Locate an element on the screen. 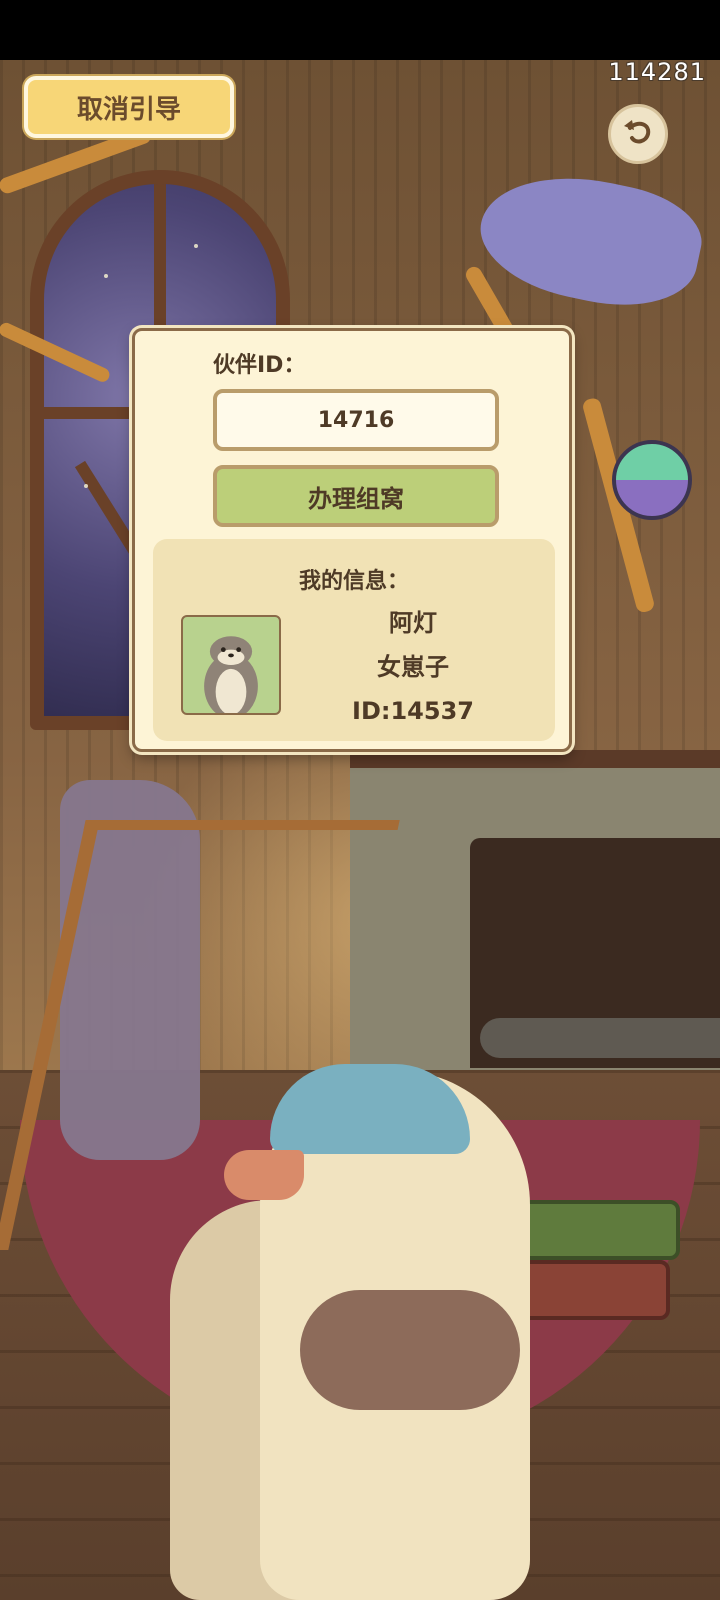 The height and width of the screenshot is (1600, 720). book-stack is located at coordinates (595, 1265).